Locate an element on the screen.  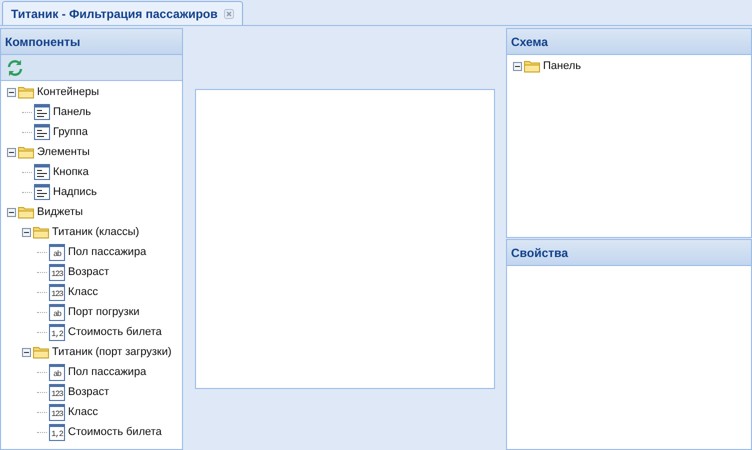
tree-item: Титаник (порт загрузки) is located at coordinates (111, 352).